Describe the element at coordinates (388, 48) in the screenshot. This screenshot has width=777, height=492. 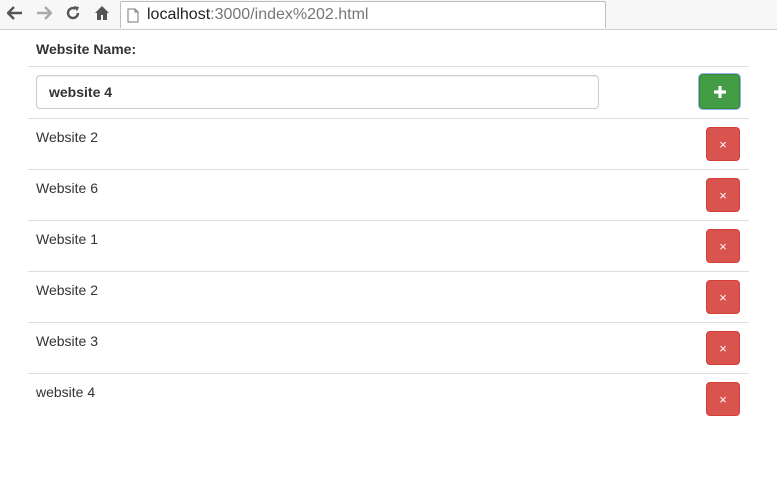
I see `form-header: Website Name:` at that location.